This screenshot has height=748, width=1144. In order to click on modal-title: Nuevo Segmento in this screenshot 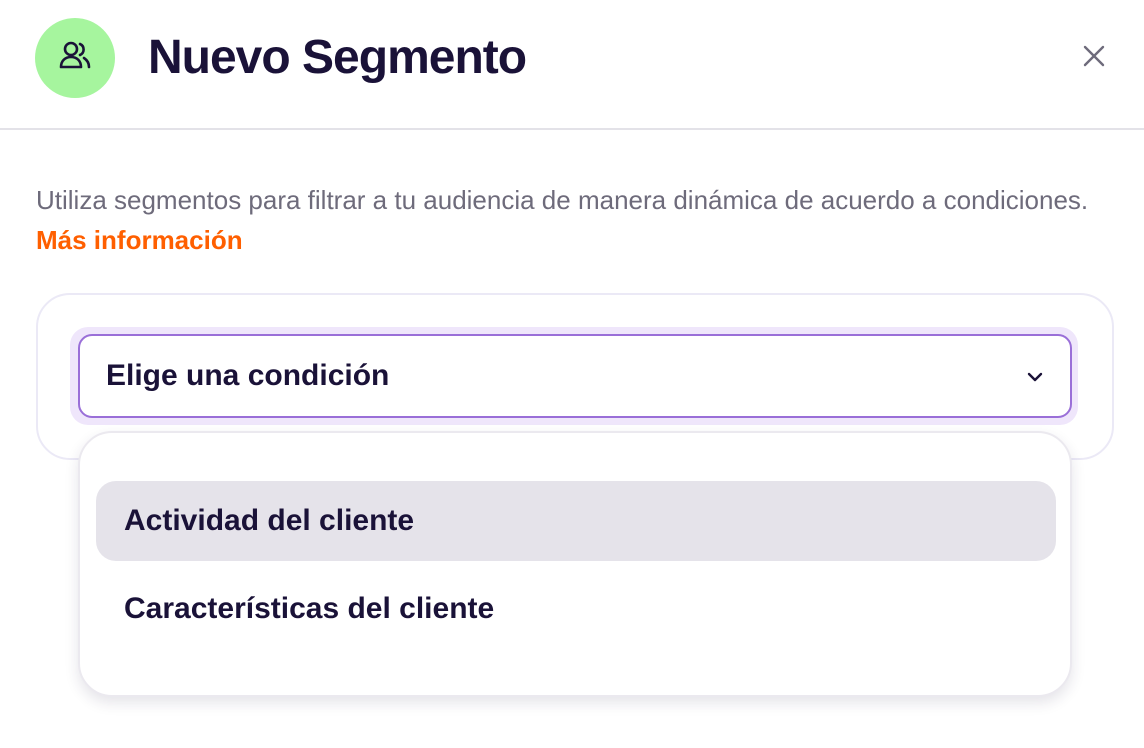, I will do `click(337, 57)`.